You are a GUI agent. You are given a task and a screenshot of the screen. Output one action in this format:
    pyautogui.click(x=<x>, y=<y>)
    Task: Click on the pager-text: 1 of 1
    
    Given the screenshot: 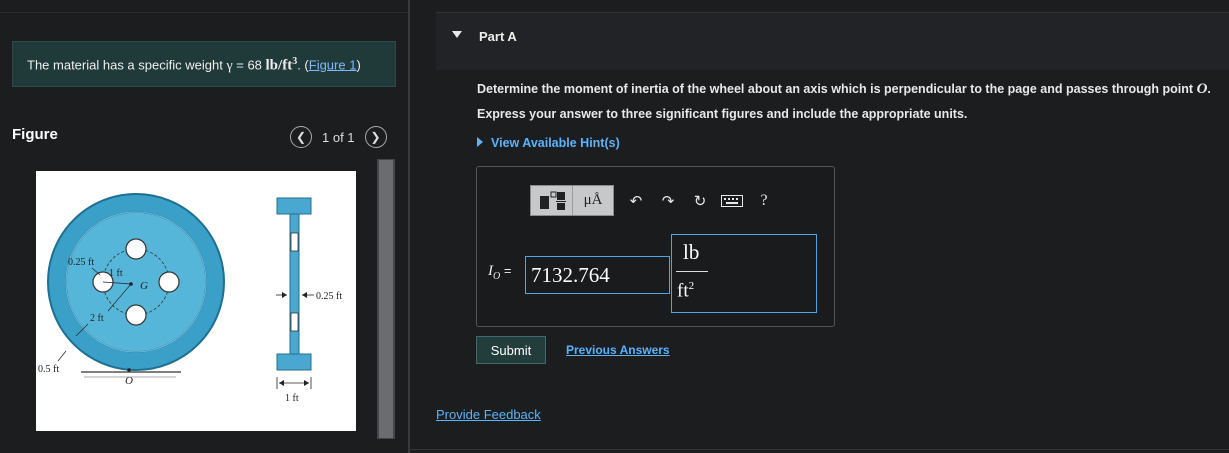 What is the action you would take?
    pyautogui.click(x=338, y=137)
    